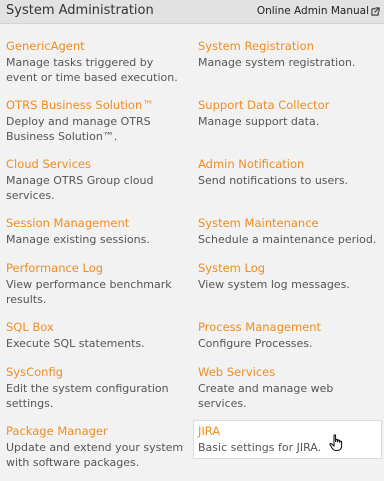  I want to click on item-title: SysConfig, so click(97, 372).